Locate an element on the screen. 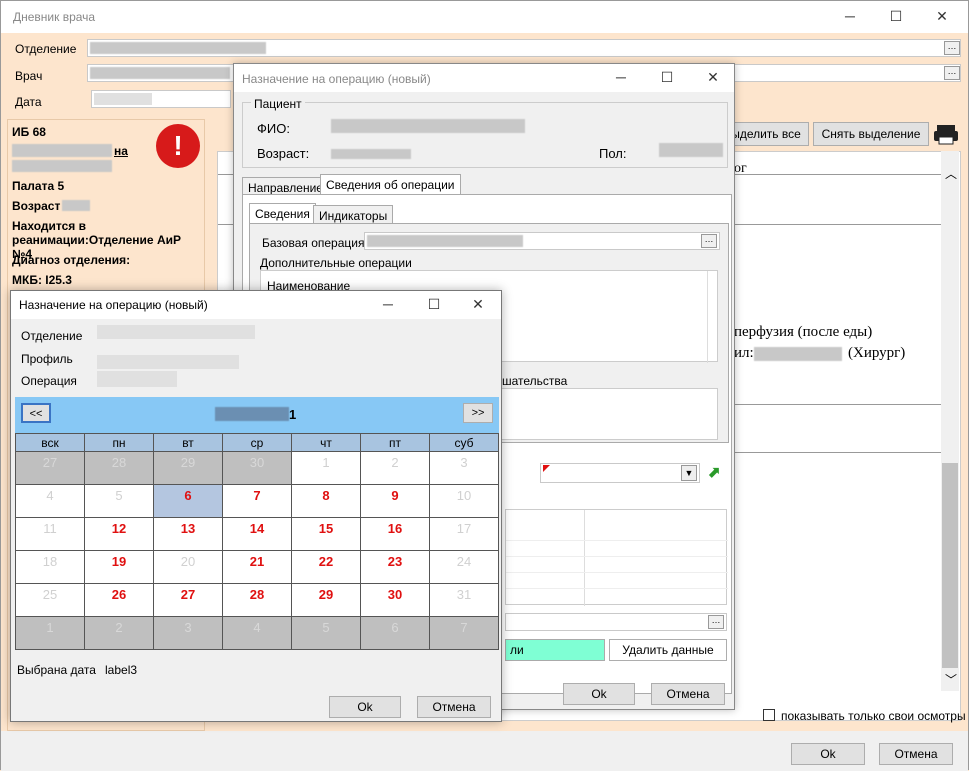  lower-grid is located at coordinates (616, 557).